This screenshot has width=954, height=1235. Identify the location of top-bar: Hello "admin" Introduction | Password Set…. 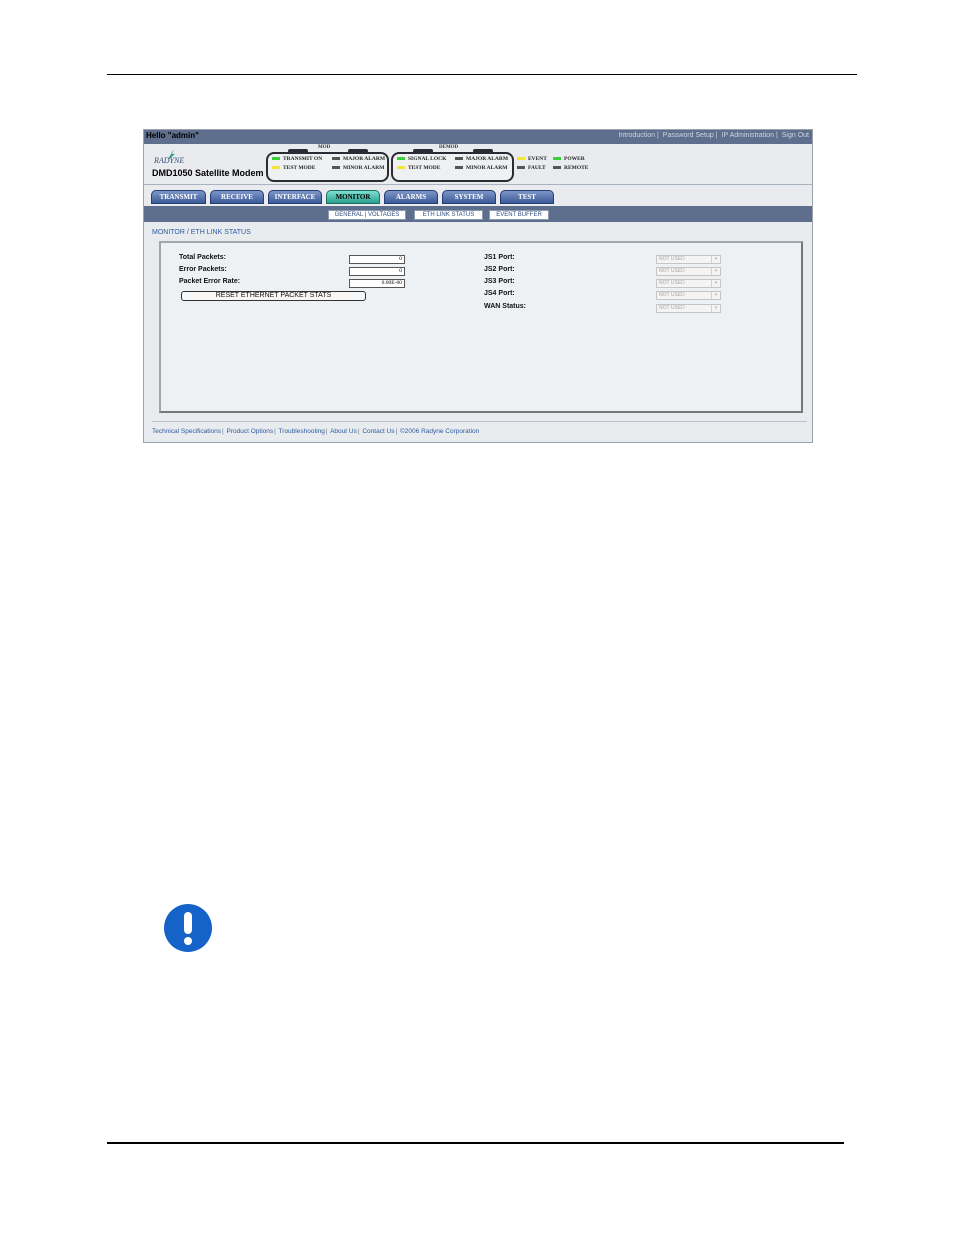
(478, 137).